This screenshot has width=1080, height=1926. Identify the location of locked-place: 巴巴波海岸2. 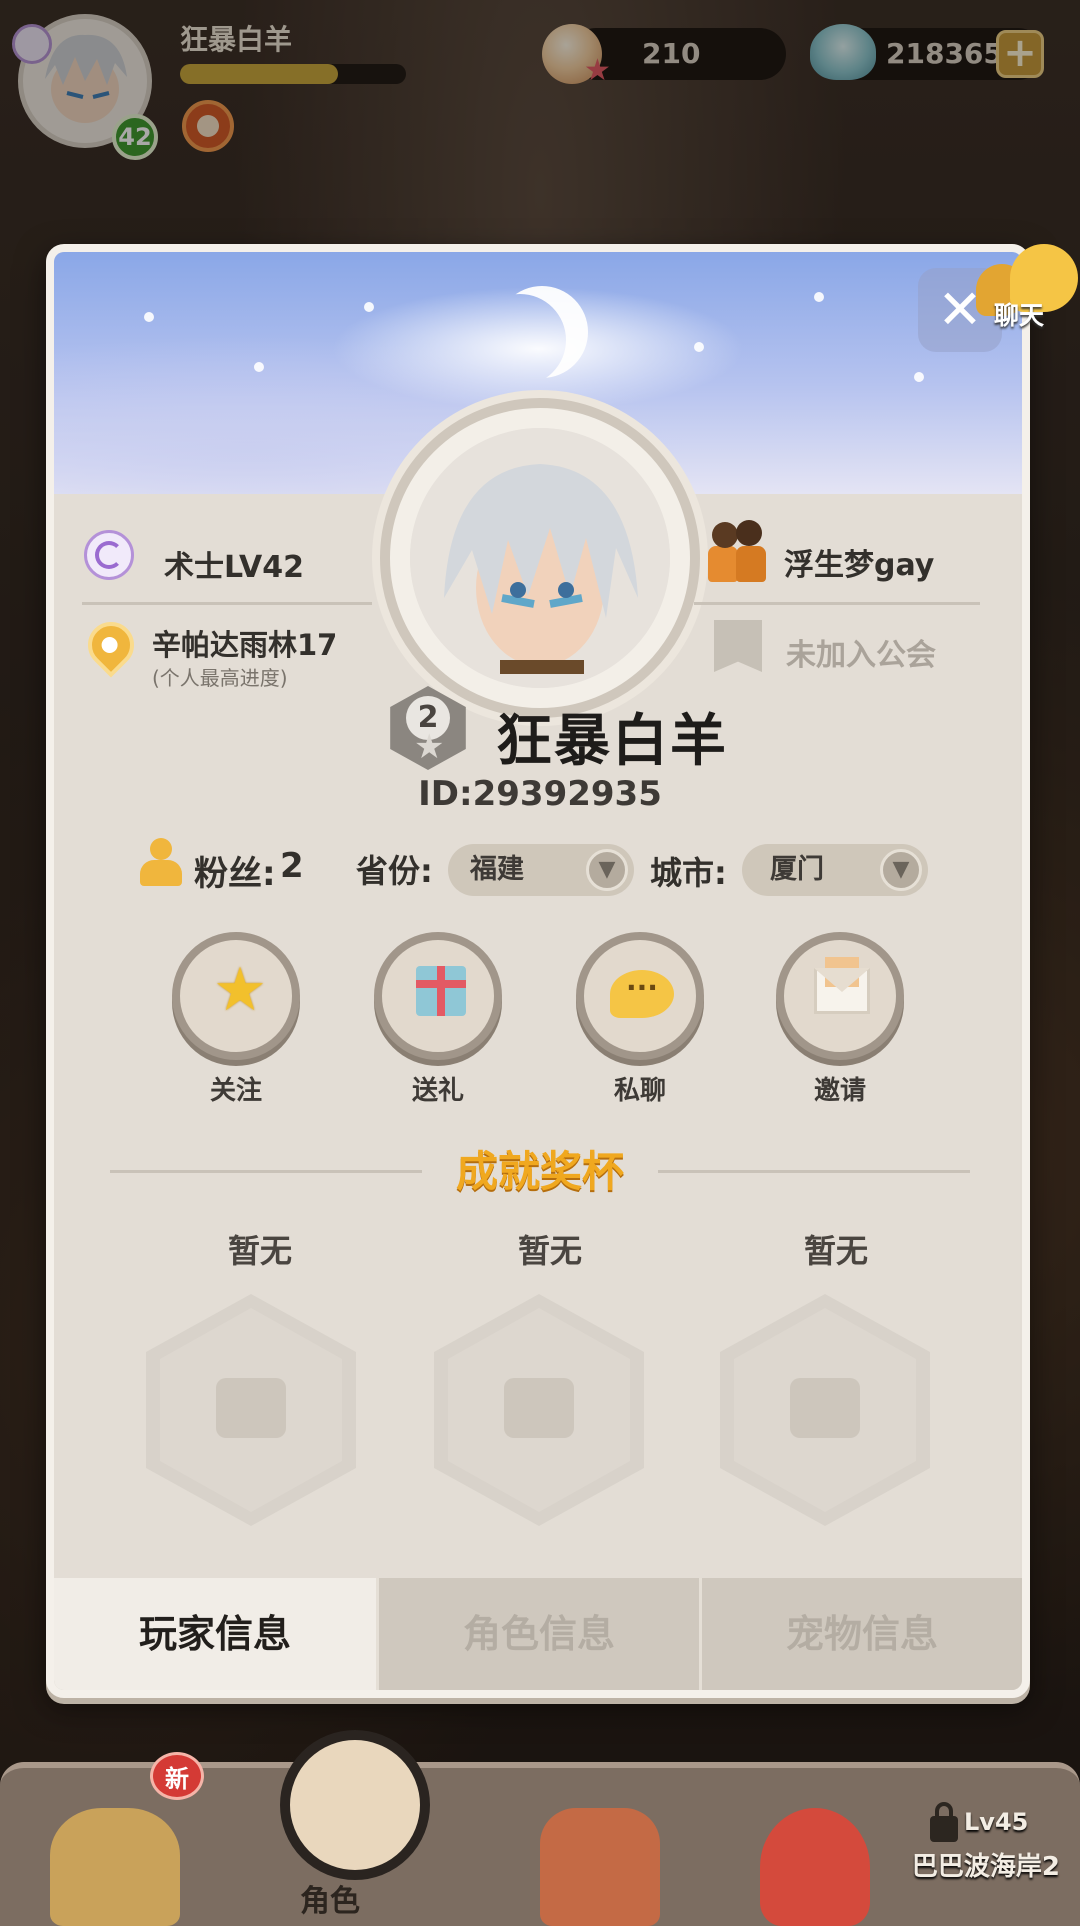
(985, 1867).